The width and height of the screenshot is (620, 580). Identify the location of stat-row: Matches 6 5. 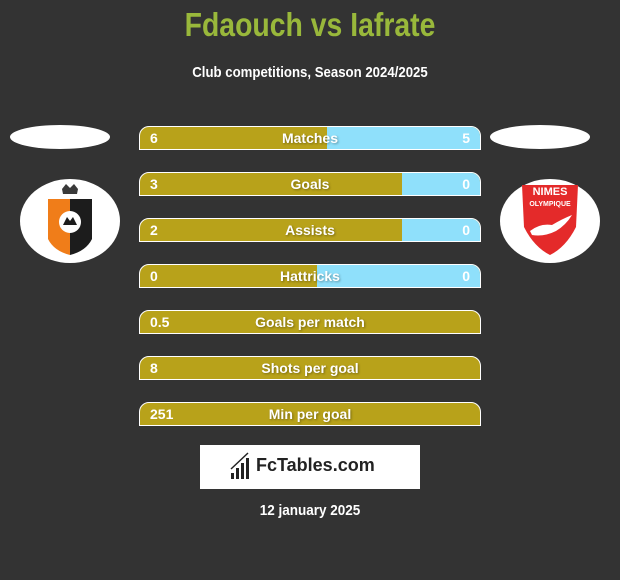
(310, 138).